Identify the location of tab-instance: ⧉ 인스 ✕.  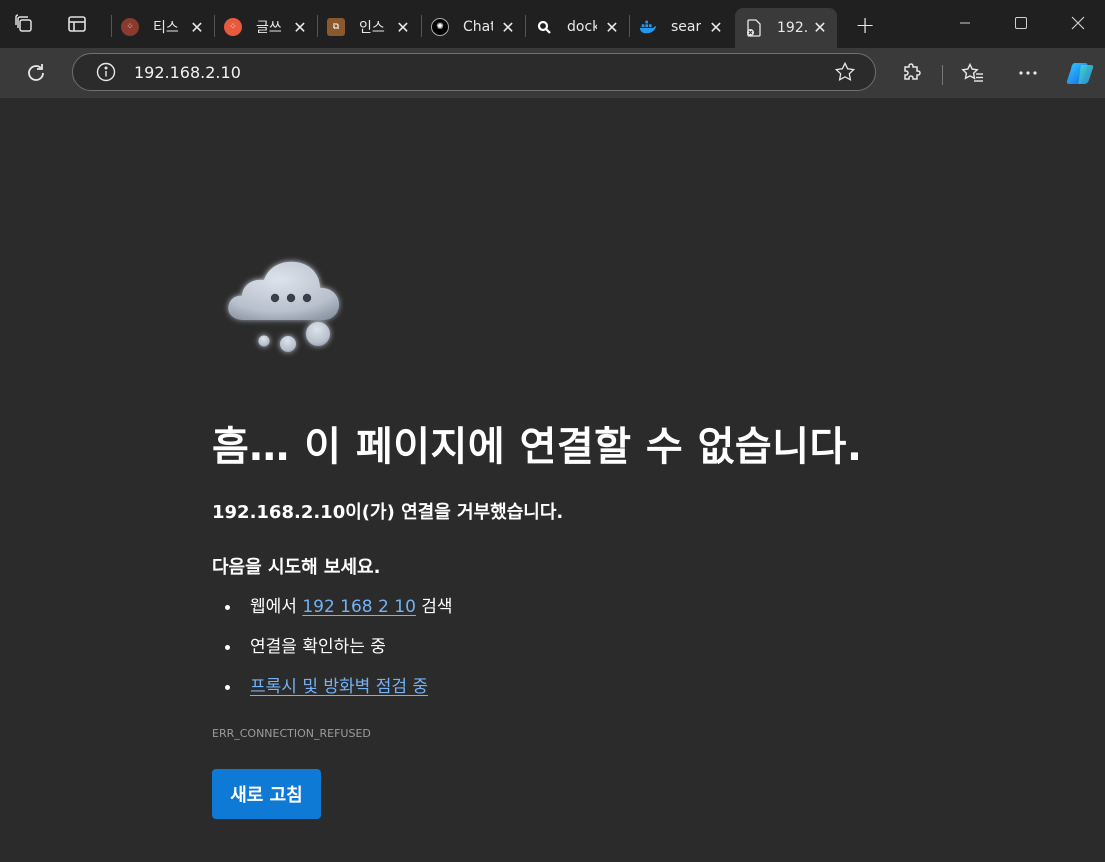
(368, 27).